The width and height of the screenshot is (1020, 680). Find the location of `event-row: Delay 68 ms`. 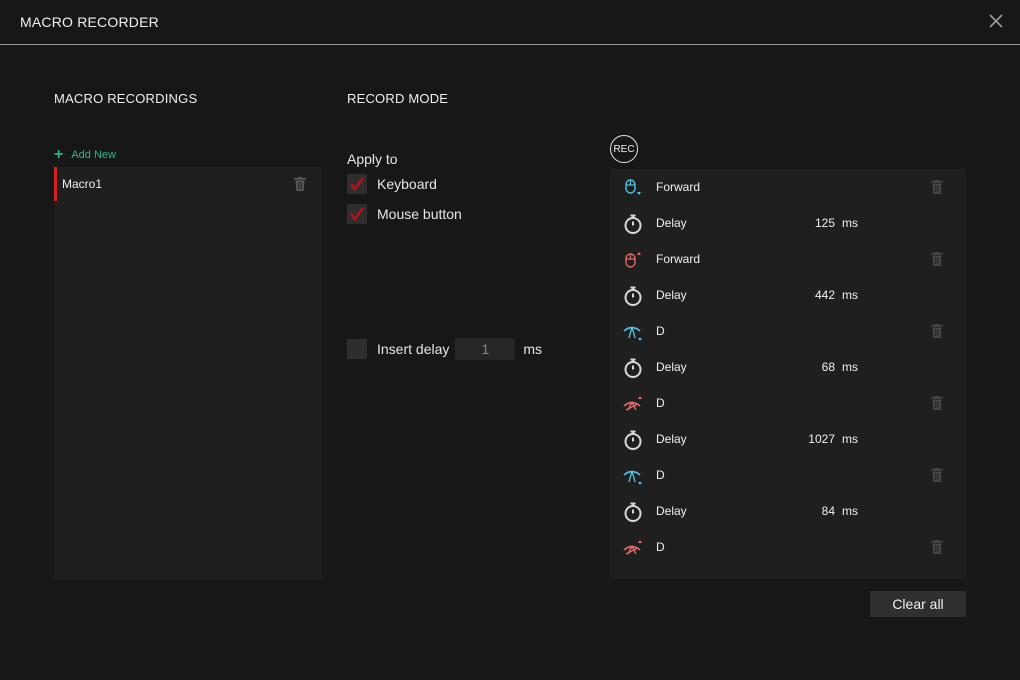

event-row: Delay 68 ms is located at coordinates (788, 367).